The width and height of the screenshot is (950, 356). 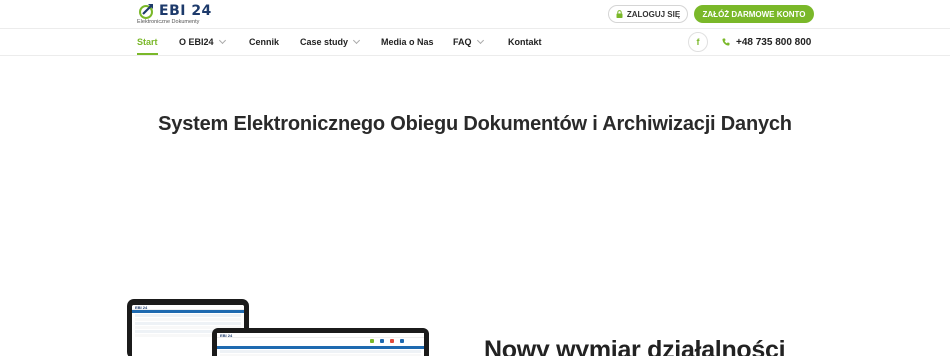 I want to click on nav-item-start: Start, so click(x=147, y=42).